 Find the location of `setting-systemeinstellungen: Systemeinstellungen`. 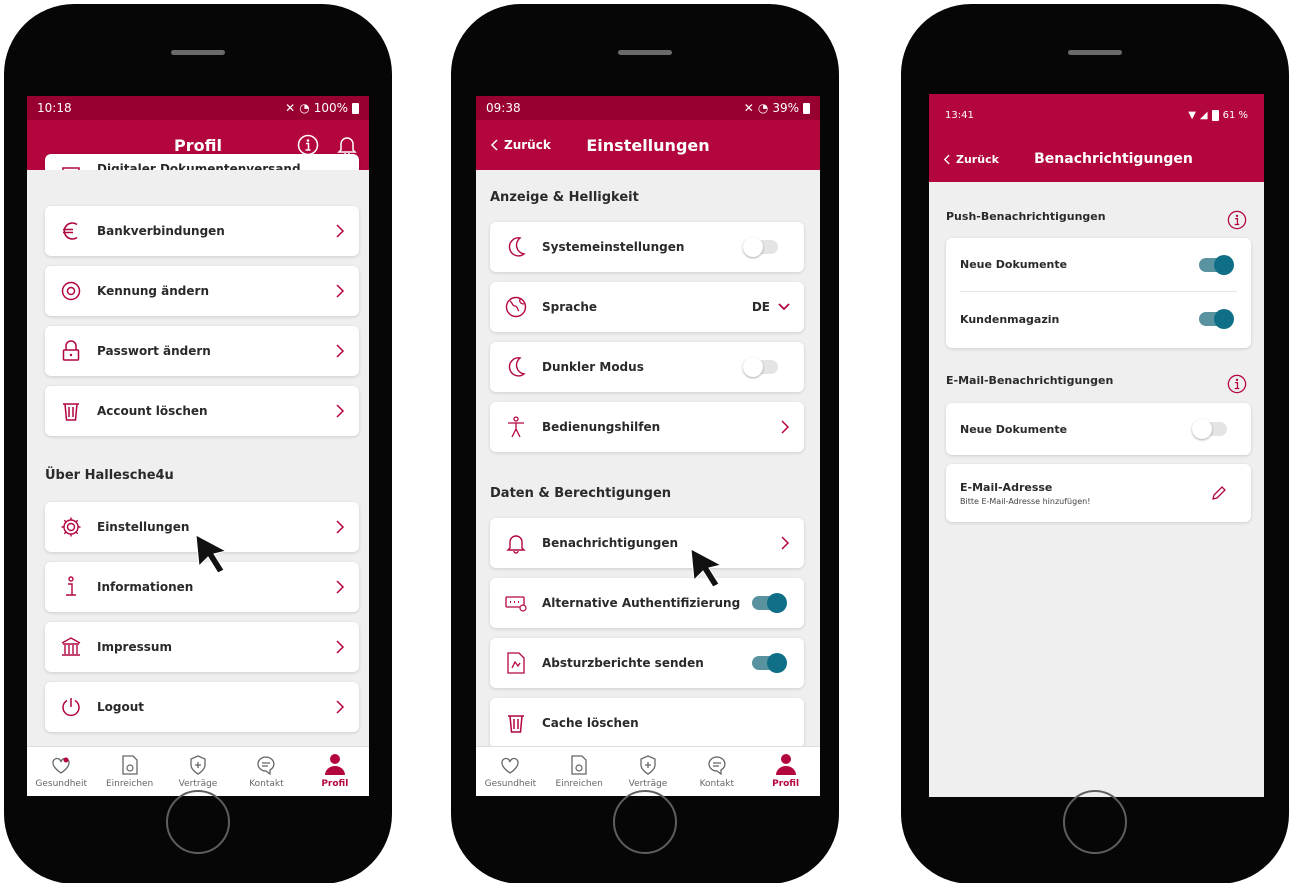

setting-systemeinstellungen: Systemeinstellungen is located at coordinates (647, 247).